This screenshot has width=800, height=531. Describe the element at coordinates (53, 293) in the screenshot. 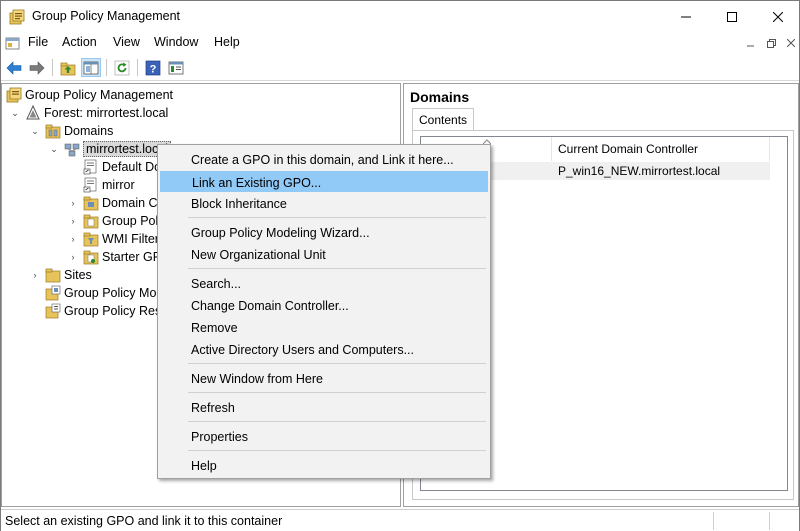

I see `modeling-icon` at that location.